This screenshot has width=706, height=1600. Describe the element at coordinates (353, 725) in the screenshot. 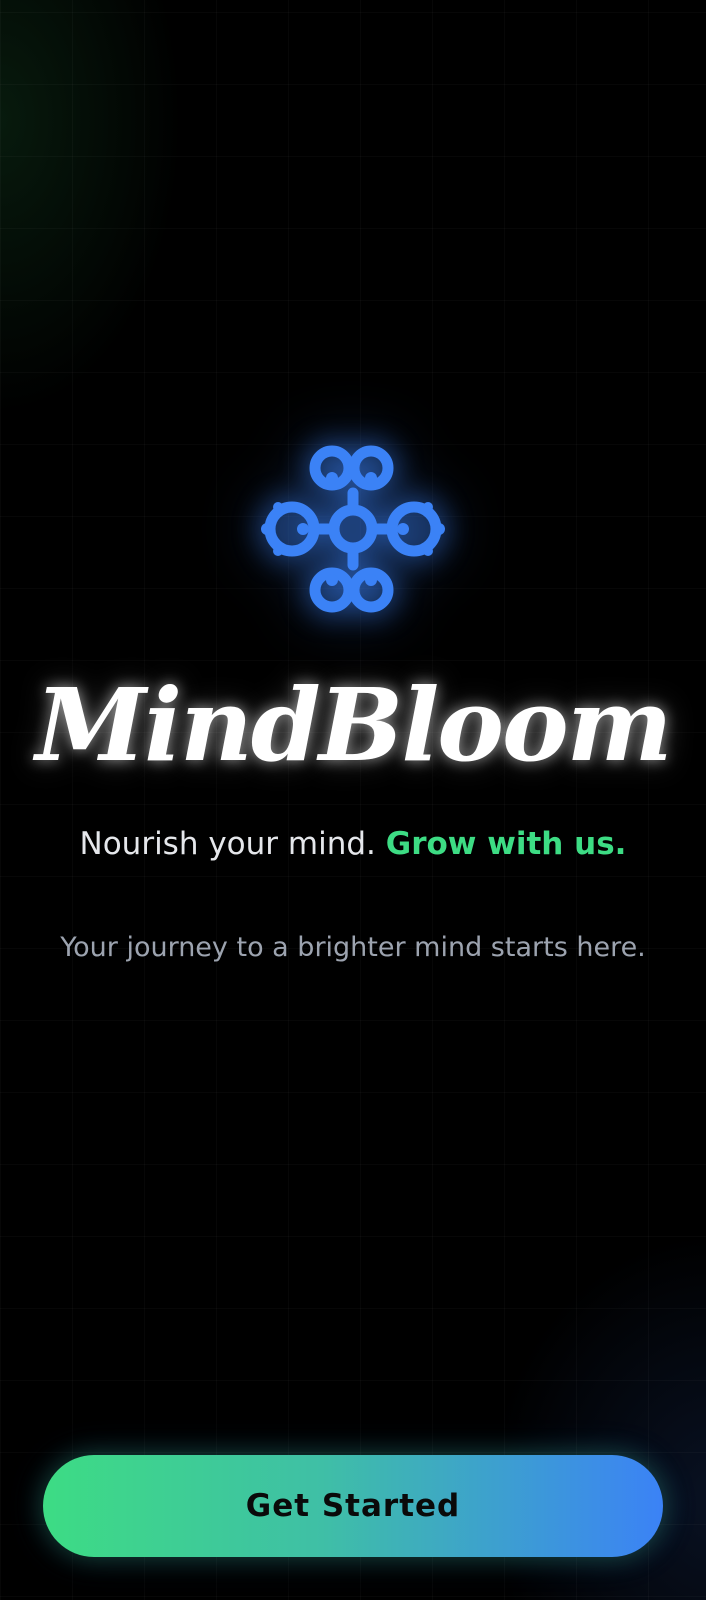

I see `app-wordmark: MindBloom` at that location.